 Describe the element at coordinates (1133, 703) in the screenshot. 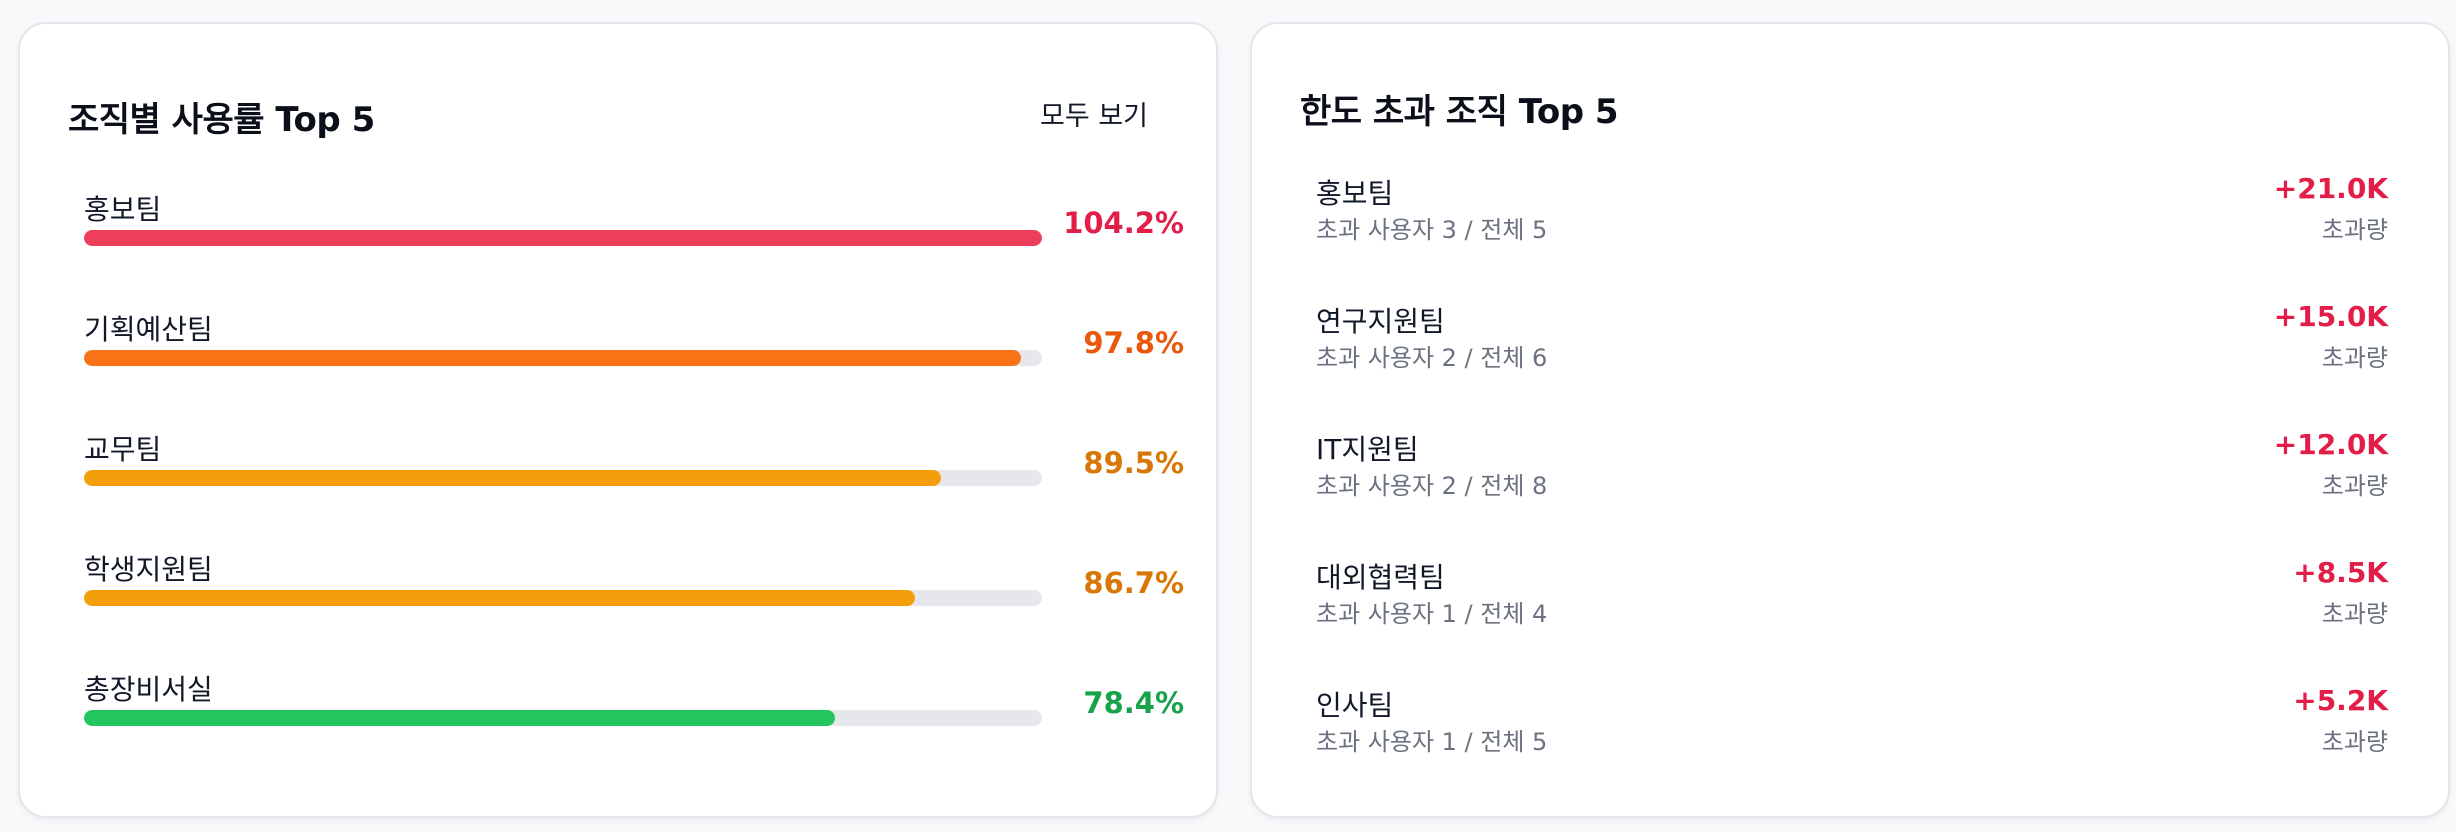

I see `usage-row-percent: 78.4%` at that location.